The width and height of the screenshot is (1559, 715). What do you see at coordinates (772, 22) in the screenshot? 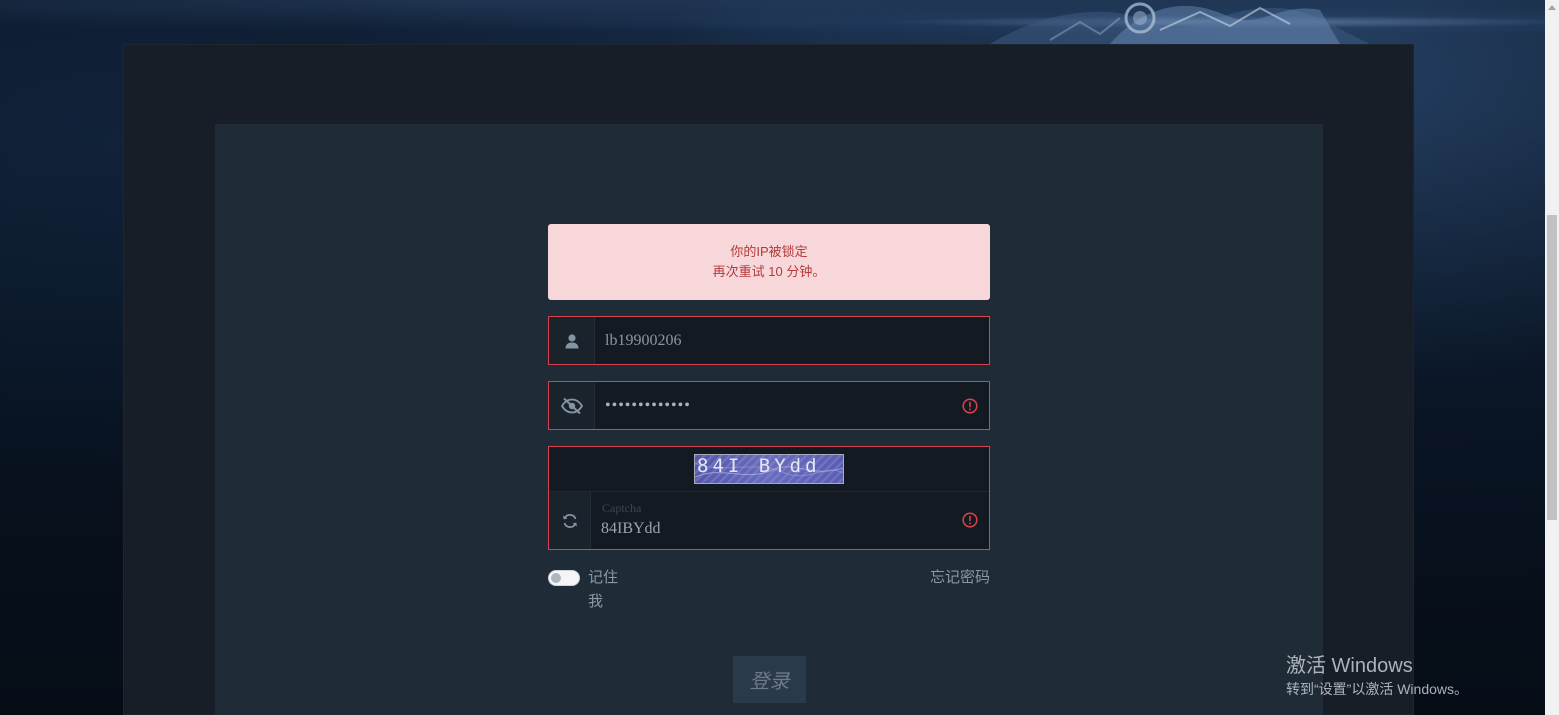
I see `background-art` at bounding box center [772, 22].